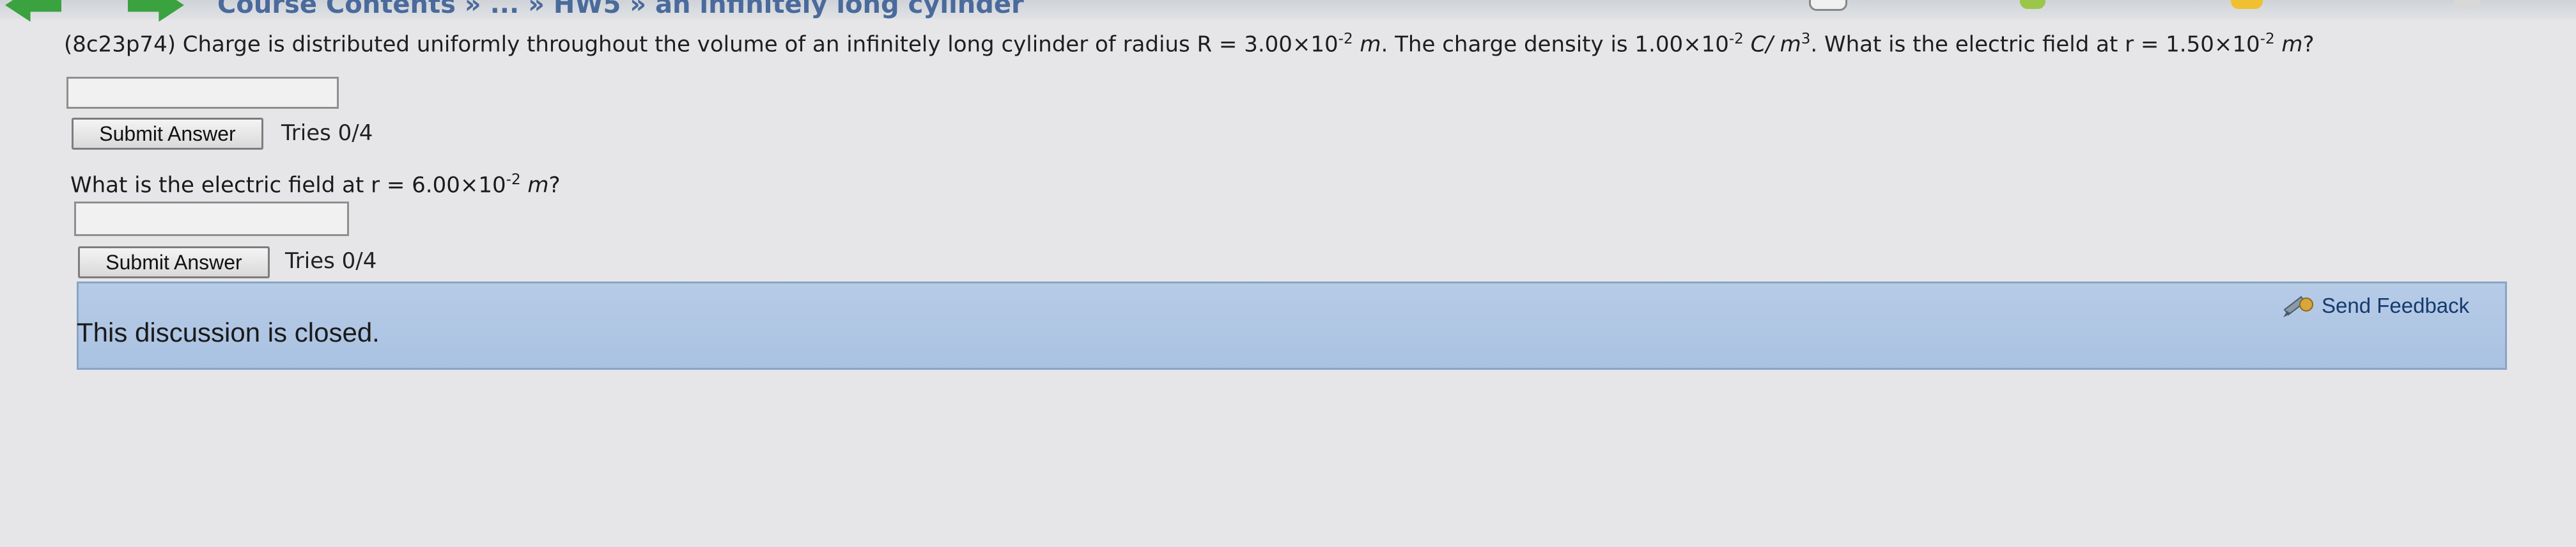 Image resolution: width=2576 pixels, height=547 pixels. What do you see at coordinates (156, 11) in the screenshot?
I see `forward-arrow-icon` at bounding box center [156, 11].